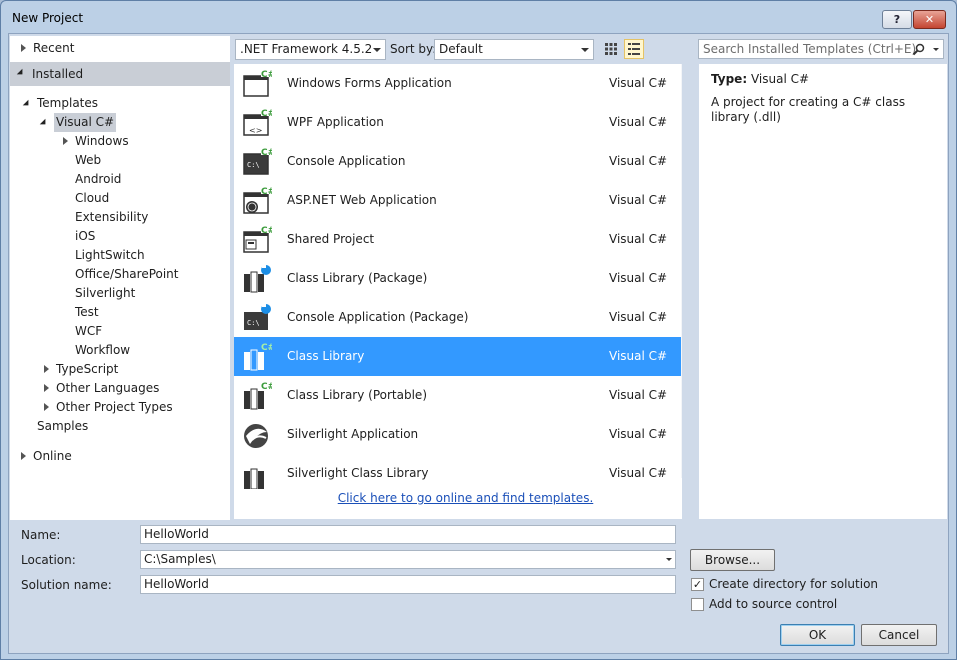 The image size is (957, 660). Describe the element at coordinates (729, 79) in the screenshot. I see `type-label: Type:` at that location.